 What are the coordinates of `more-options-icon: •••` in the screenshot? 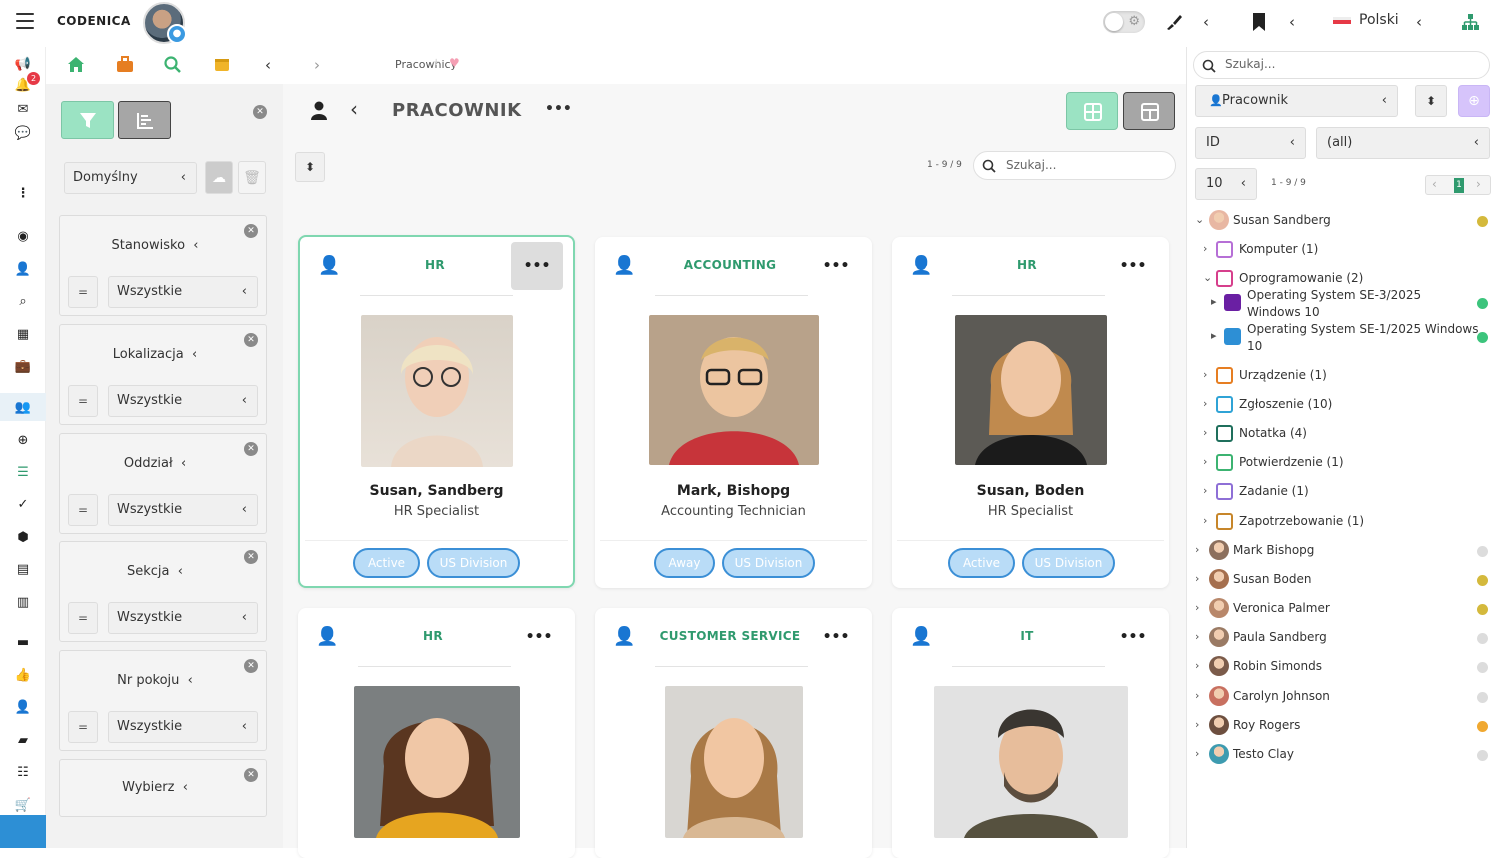 It's located at (558, 109).